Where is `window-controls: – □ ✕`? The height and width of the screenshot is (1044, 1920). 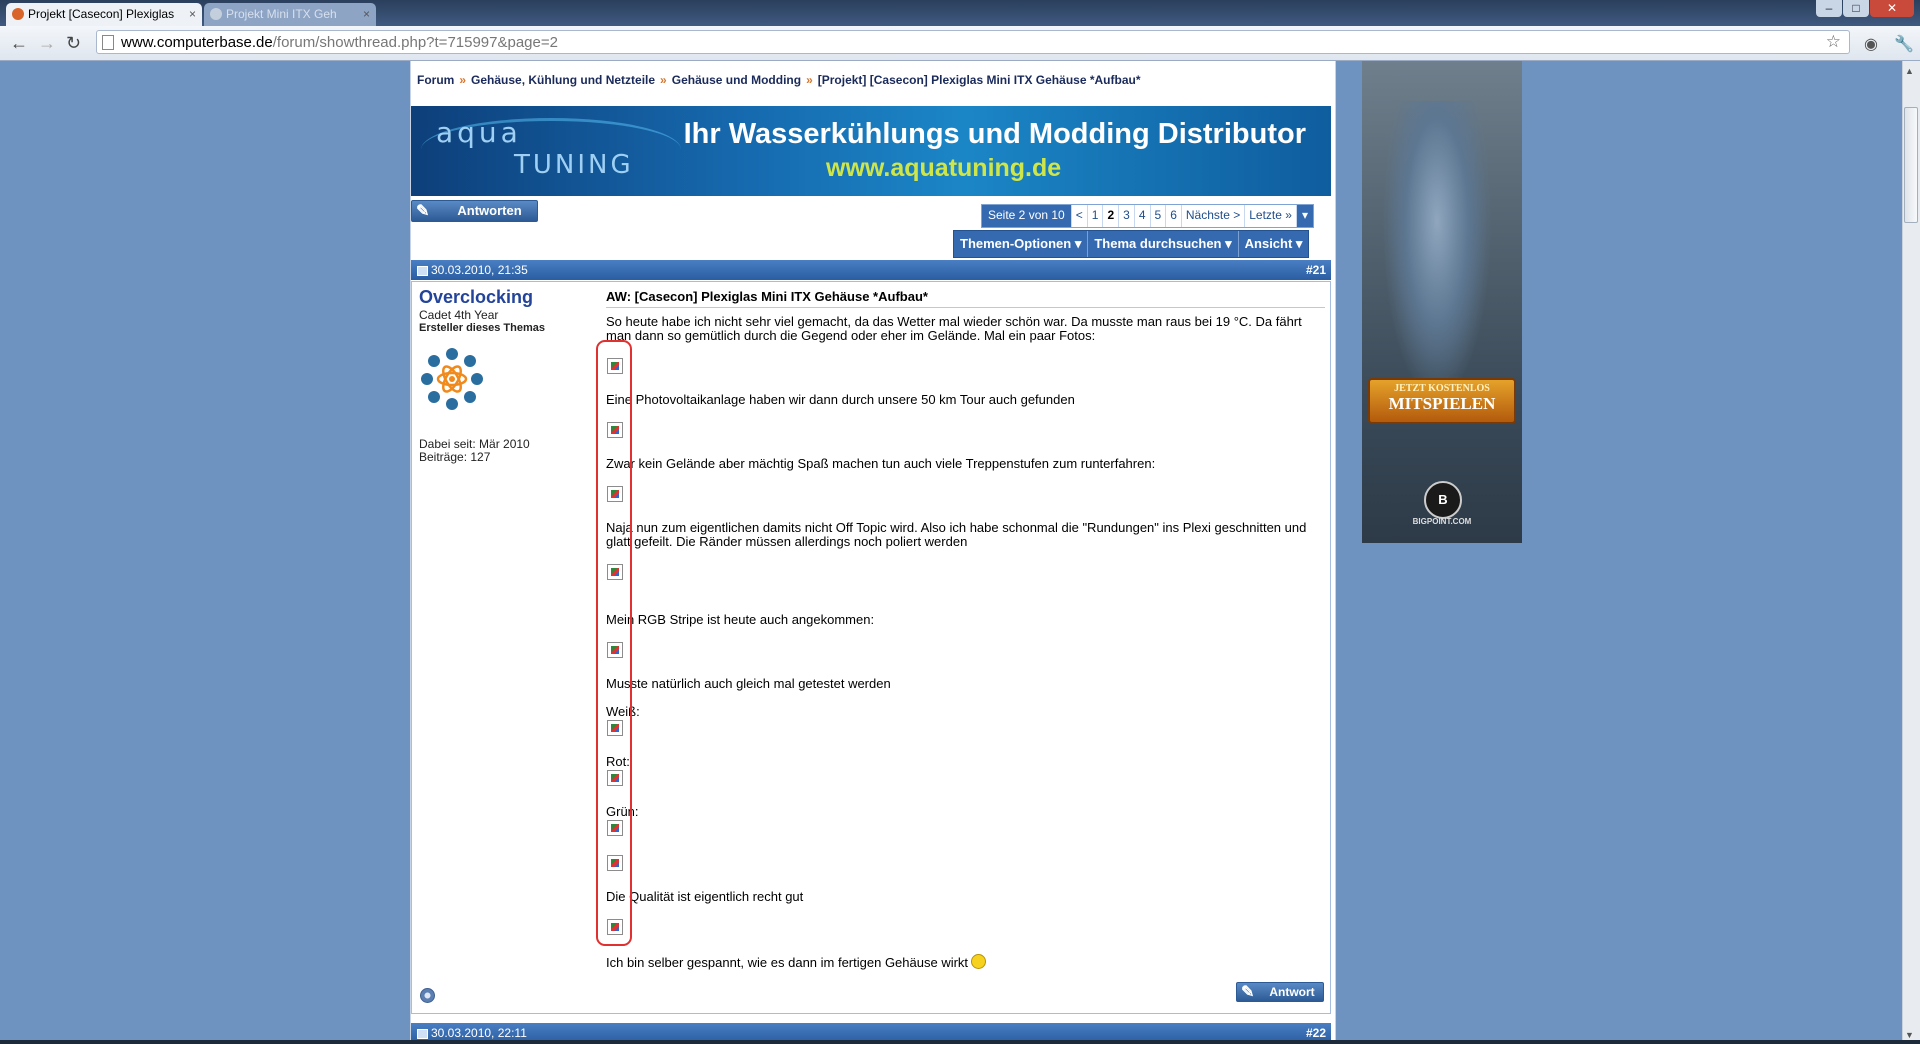 window-controls: – □ ✕ is located at coordinates (1864, 10).